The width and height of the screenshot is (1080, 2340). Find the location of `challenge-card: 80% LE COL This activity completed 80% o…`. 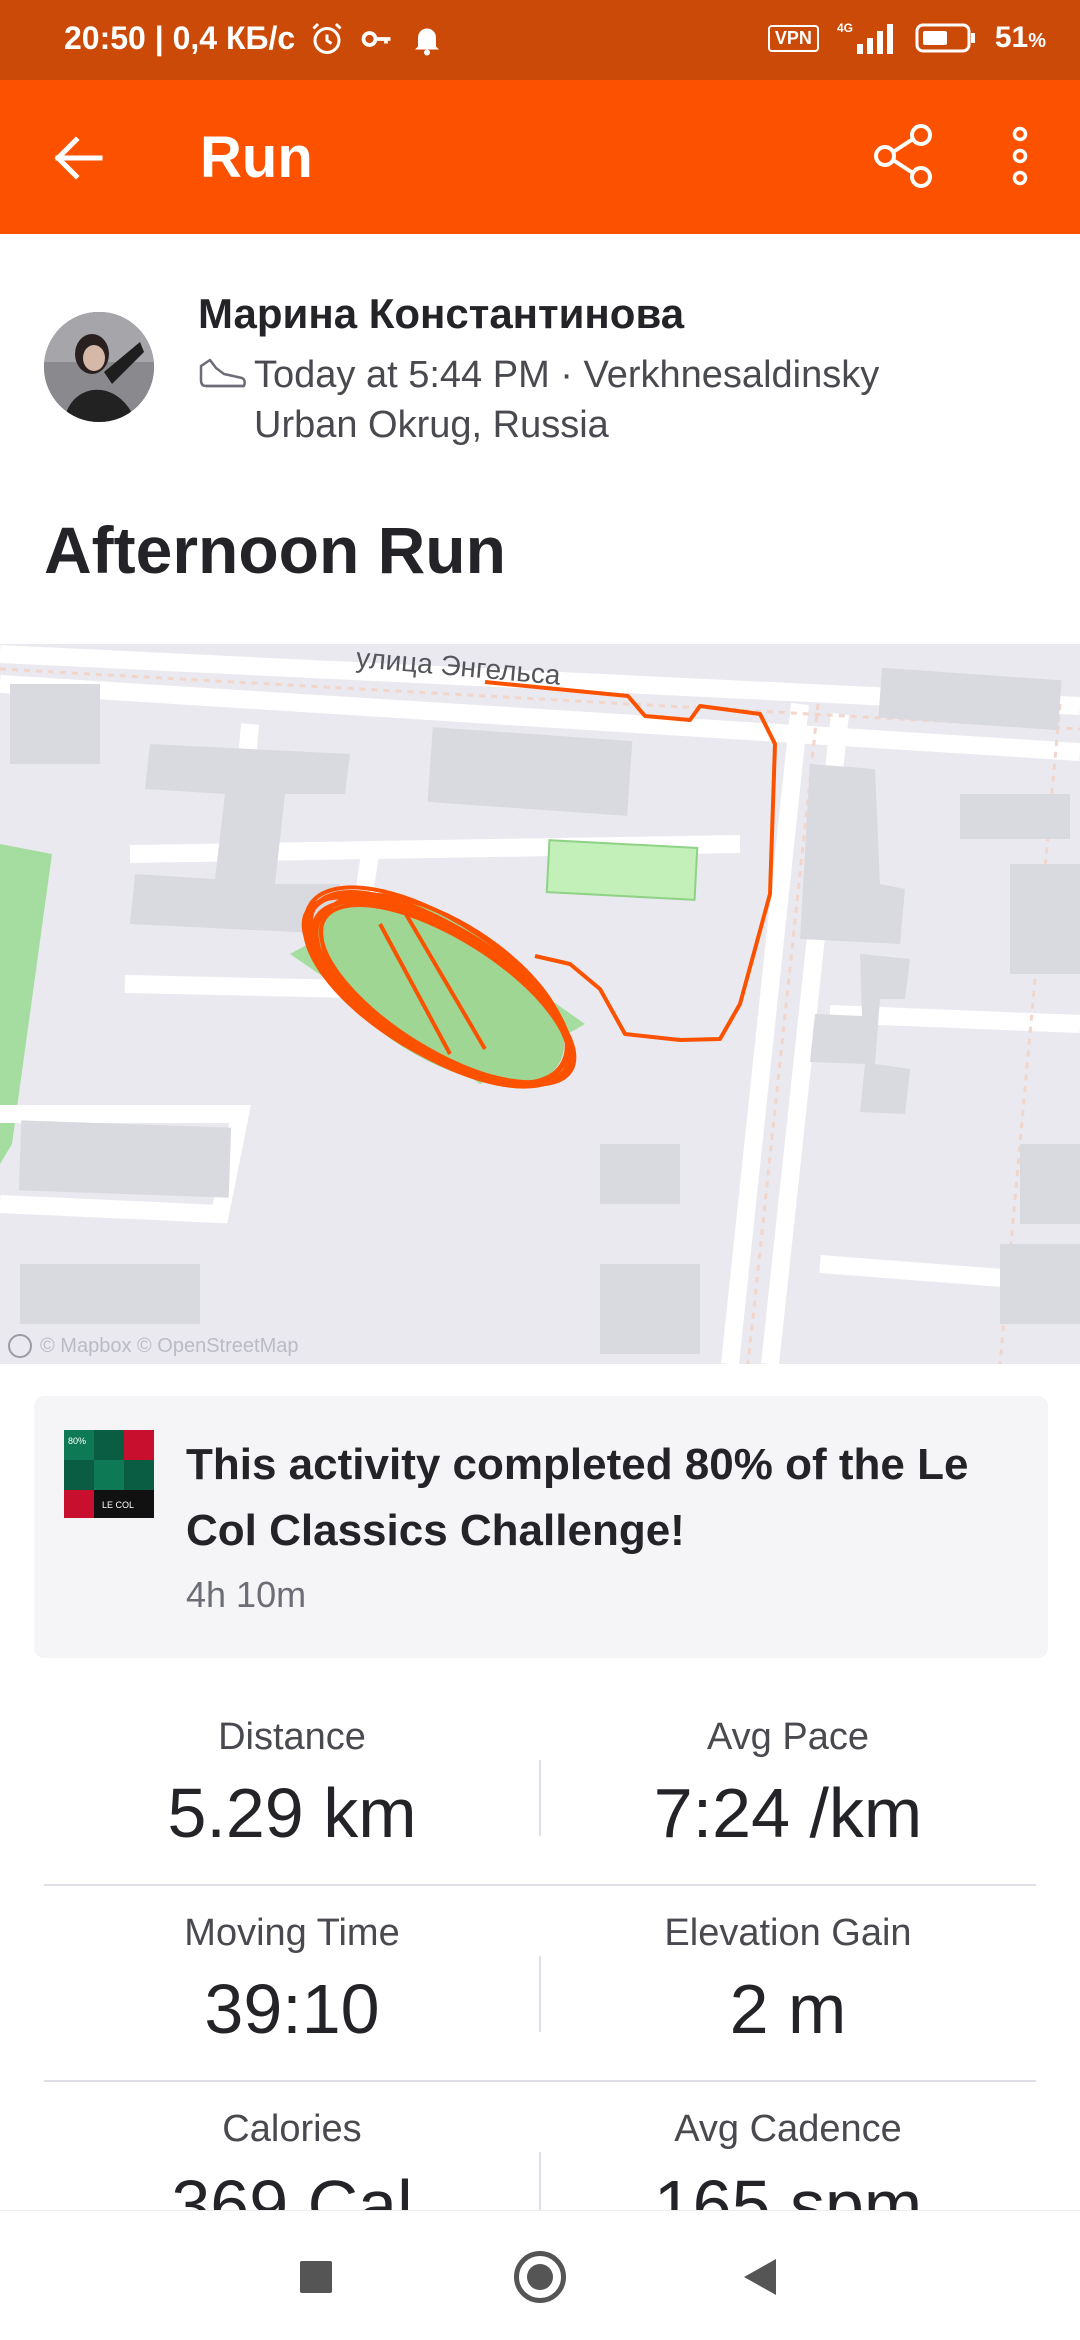

challenge-card: 80% LE COL This activity completed 80% o… is located at coordinates (541, 1527).